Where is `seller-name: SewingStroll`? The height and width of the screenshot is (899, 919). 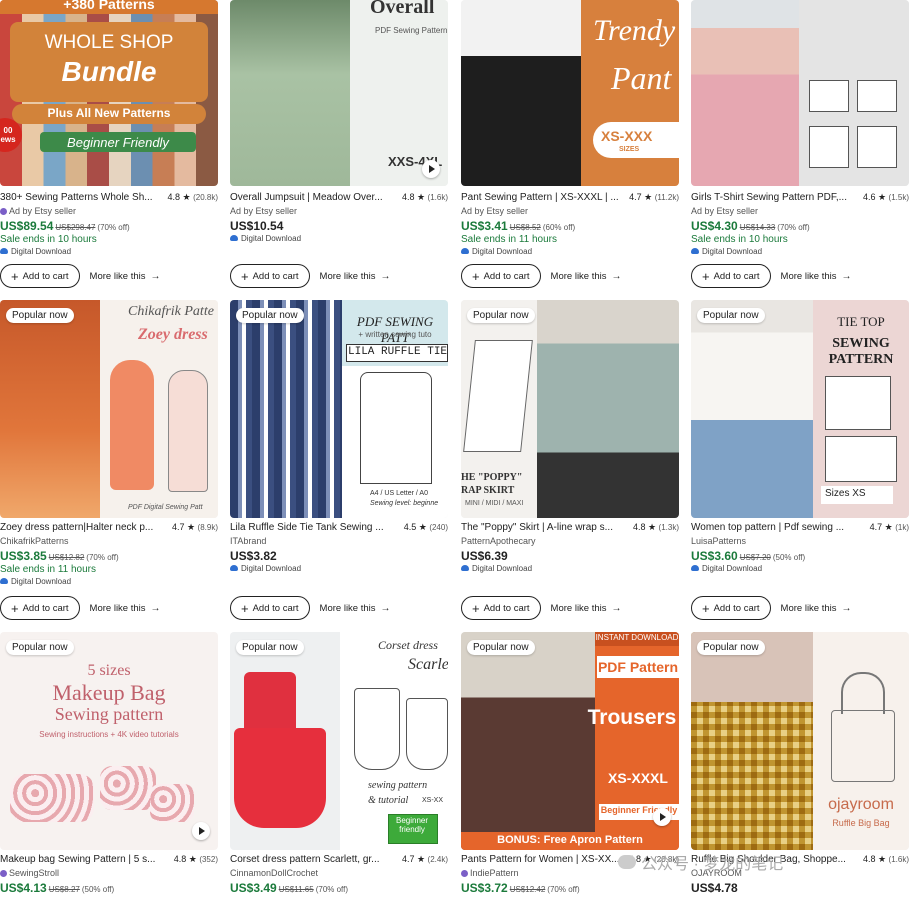 seller-name: SewingStroll is located at coordinates (34, 873).